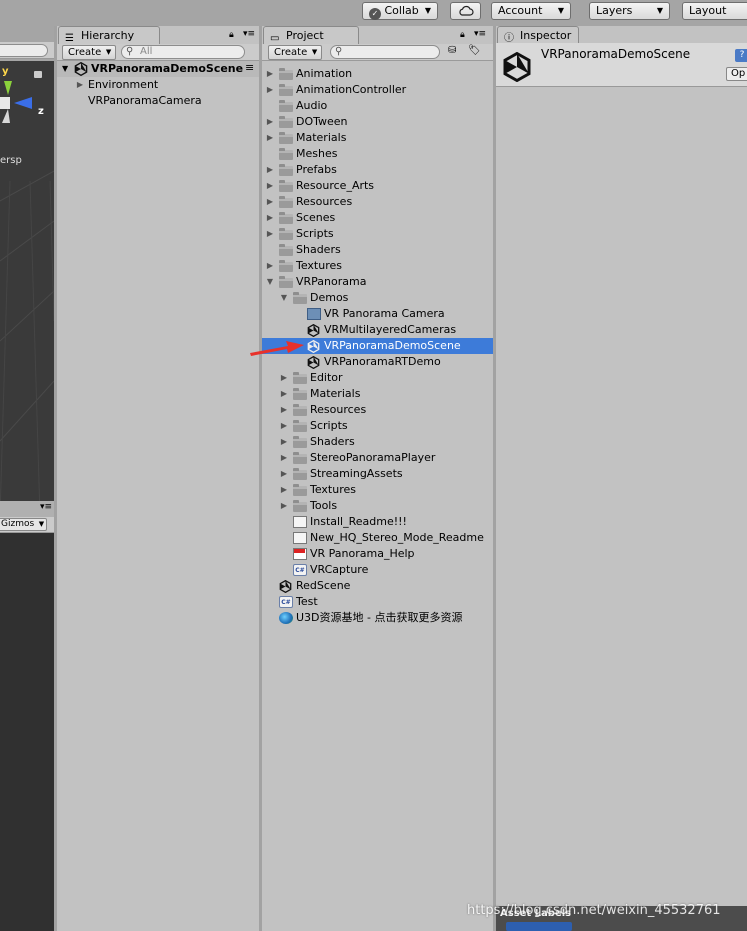  Describe the element at coordinates (24, 50) in the screenshot. I see `scene-search-input` at that location.